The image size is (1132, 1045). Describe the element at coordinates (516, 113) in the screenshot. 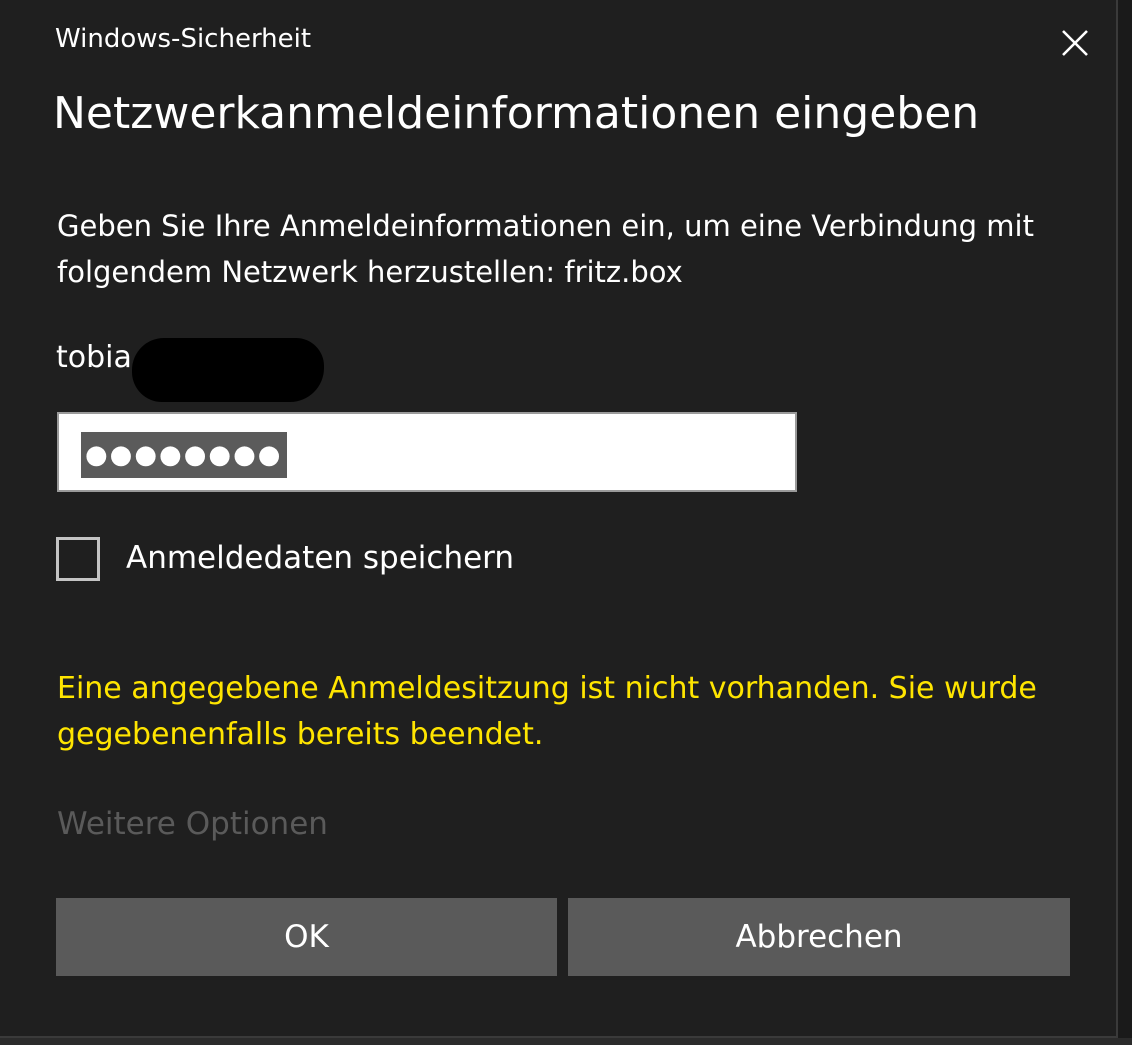

I see `dialog-heading: Netzwerkanmeldeinformationen eingeben` at that location.